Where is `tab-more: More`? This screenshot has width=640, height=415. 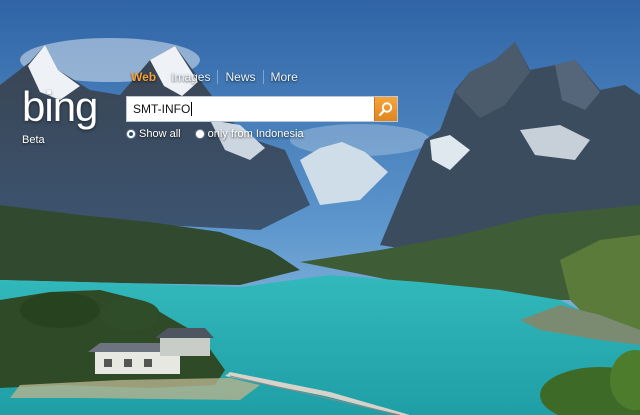 tab-more: More is located at coordinates (283, 77).